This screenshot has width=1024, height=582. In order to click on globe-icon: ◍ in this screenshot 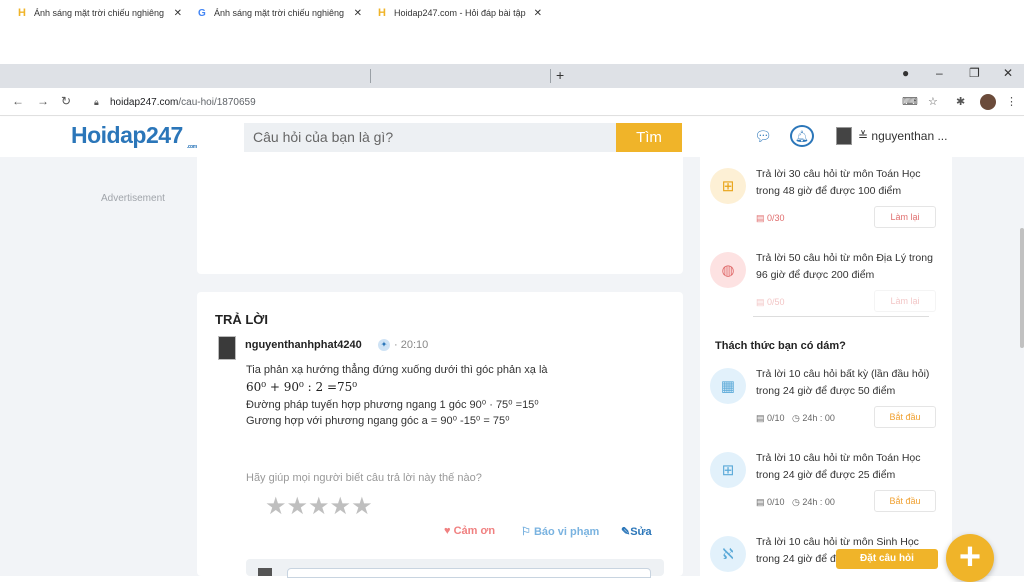, I will do `click(728, 270)`.